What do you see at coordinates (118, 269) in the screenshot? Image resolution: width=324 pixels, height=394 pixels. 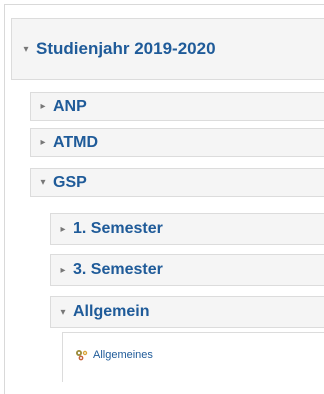 I see `tree-node-label: 3. Semester` at bounding box center [118, 269].